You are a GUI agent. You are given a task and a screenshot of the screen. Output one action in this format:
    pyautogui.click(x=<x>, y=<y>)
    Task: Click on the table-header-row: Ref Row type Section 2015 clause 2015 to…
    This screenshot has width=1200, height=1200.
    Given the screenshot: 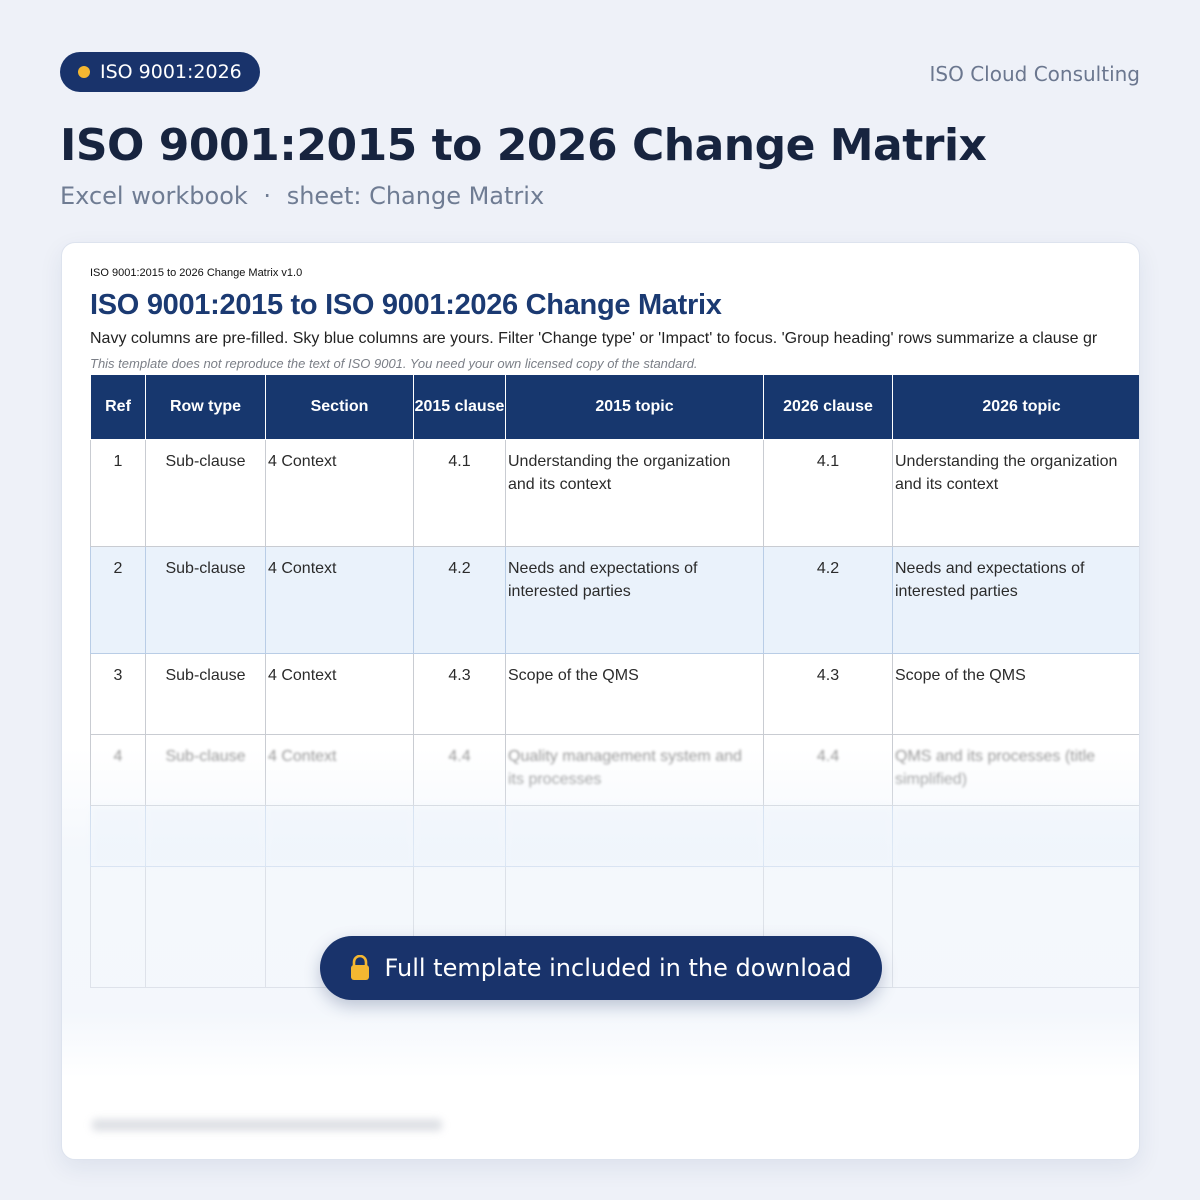 What is the action you would take?
    pyautogui.click(x=614, y=407)
    